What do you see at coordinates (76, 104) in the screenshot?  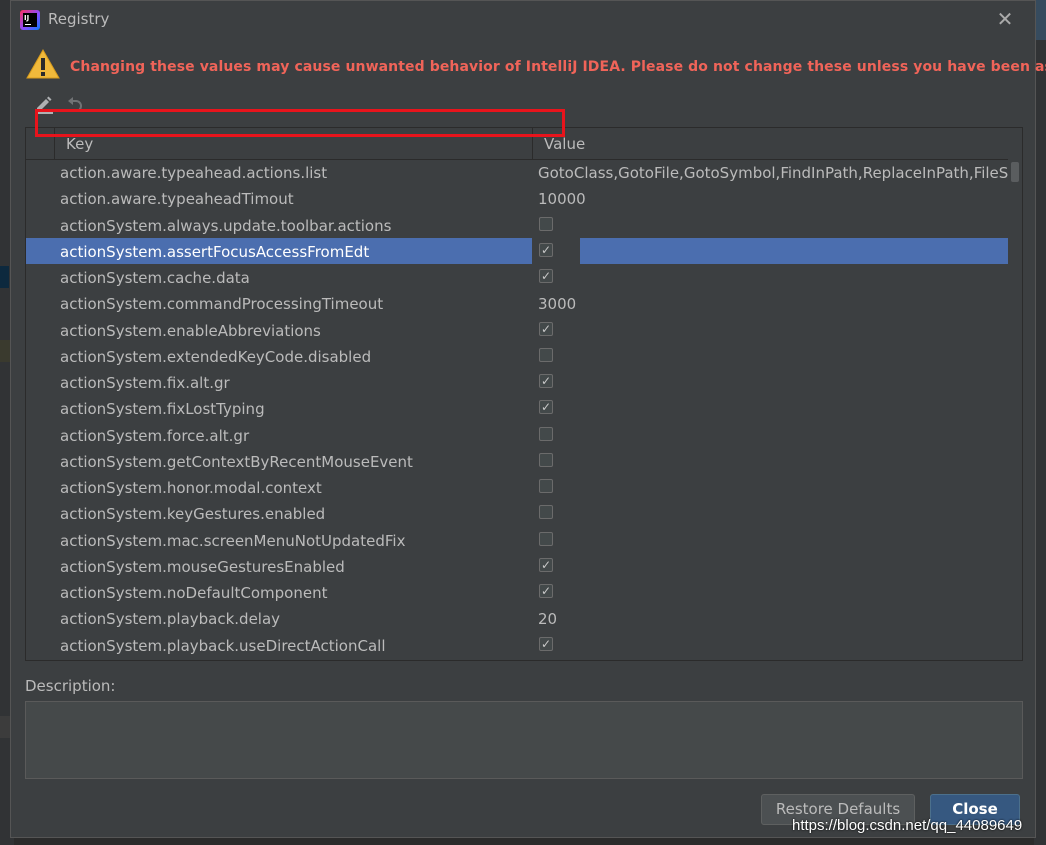 I see `undo-icon` at bounding box center [76, 104].